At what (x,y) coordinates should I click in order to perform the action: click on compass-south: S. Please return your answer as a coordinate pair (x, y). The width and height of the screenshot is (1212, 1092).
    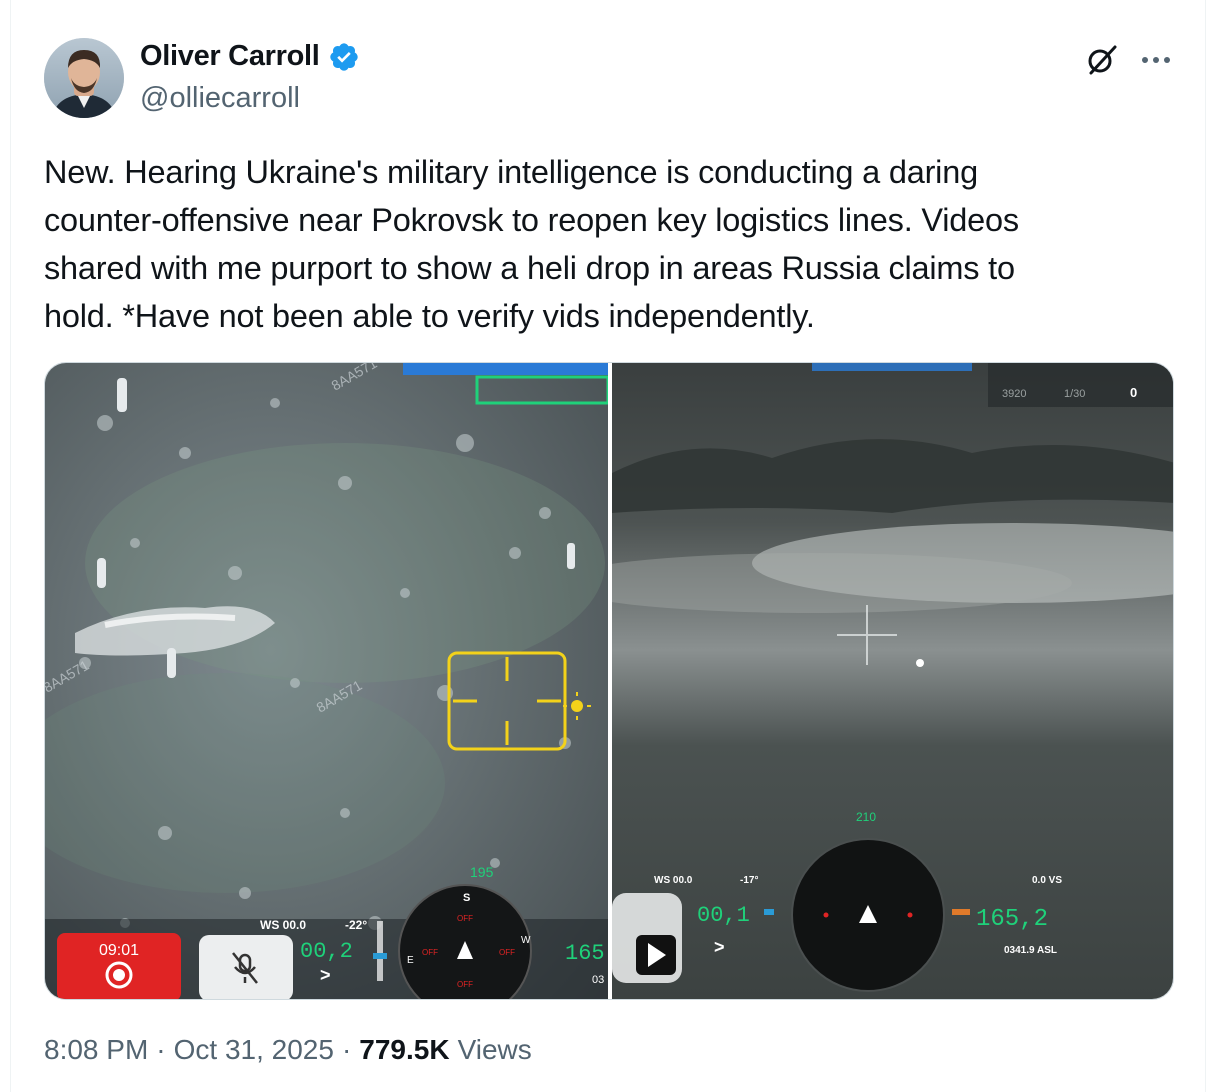
    Looking at the image, I should click on (466, 898).